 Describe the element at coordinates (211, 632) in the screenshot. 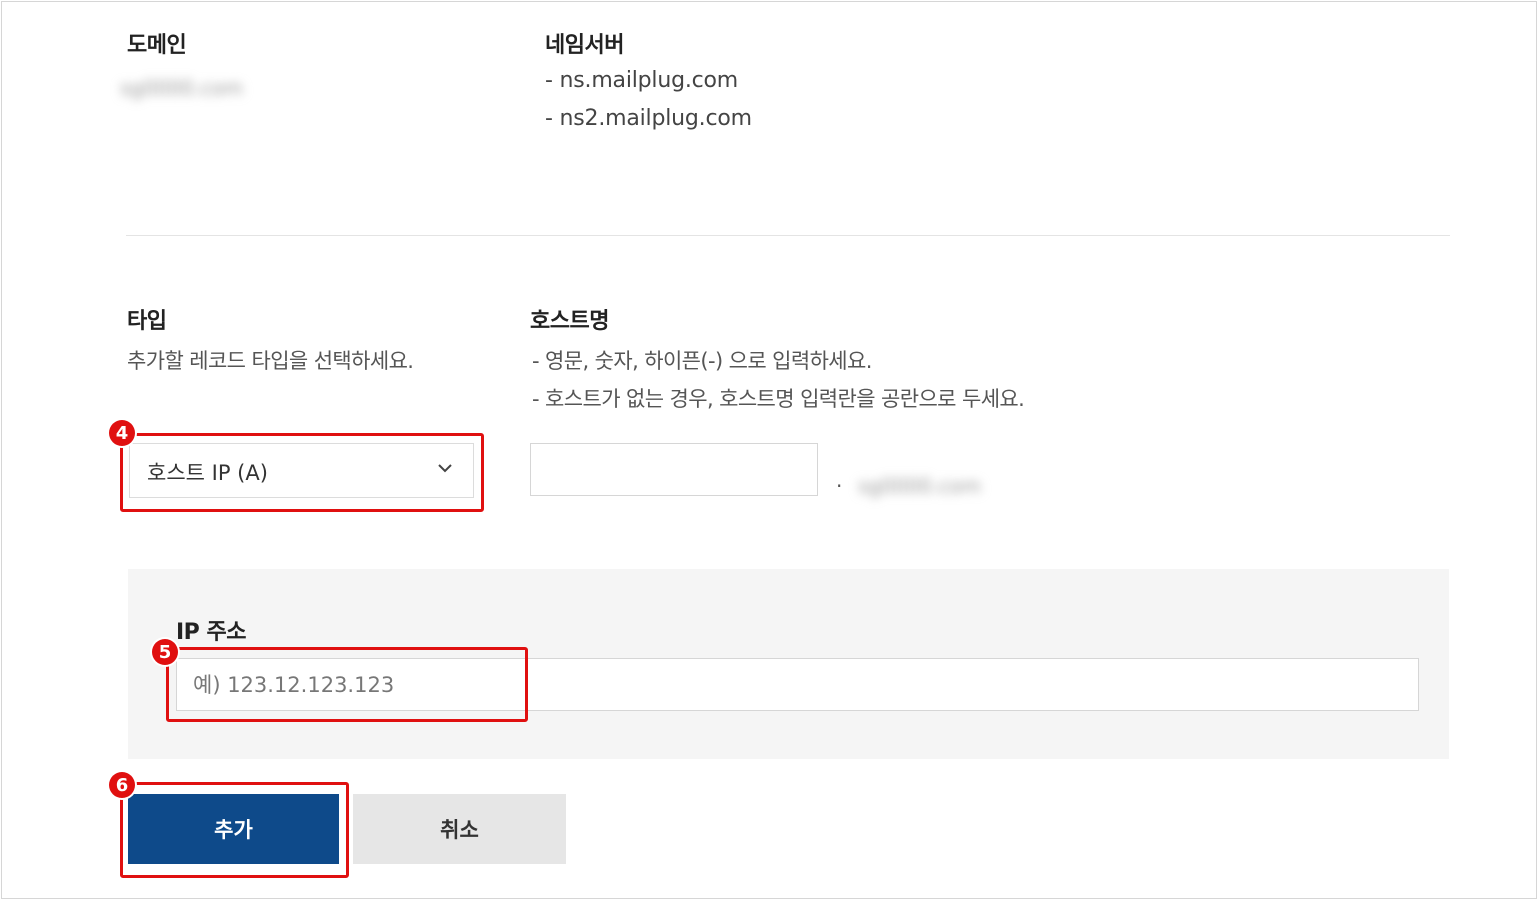

I see `ip-address-label: IP 주소` at that location.